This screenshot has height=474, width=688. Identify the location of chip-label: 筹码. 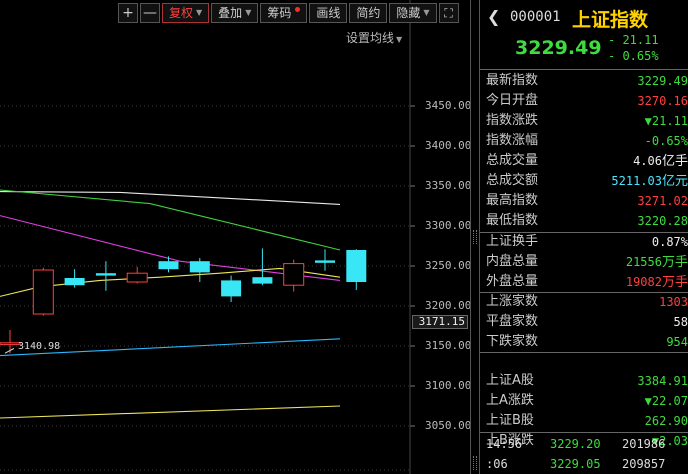
(279, 13).